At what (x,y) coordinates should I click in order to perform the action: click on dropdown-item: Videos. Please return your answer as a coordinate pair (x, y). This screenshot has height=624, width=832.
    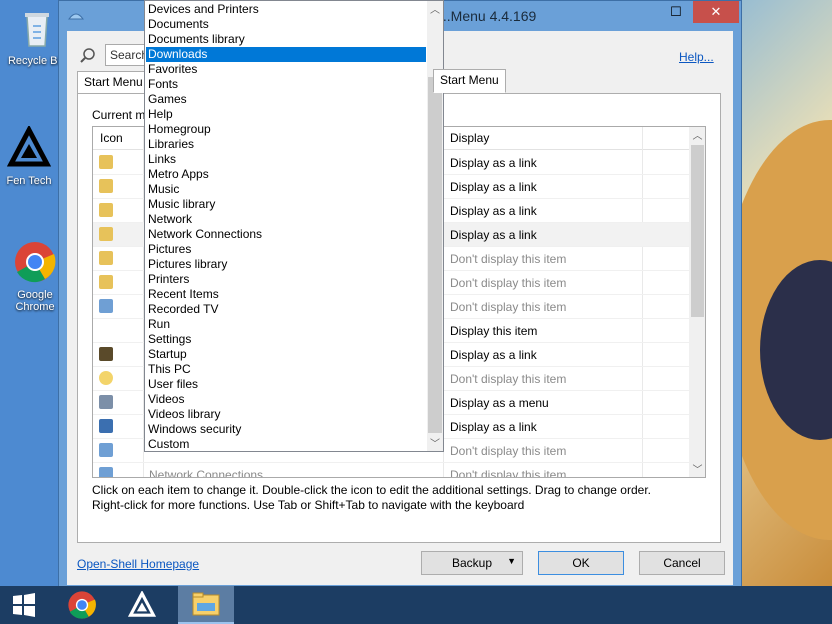
    Looking at the image, I should click on (286, 399).